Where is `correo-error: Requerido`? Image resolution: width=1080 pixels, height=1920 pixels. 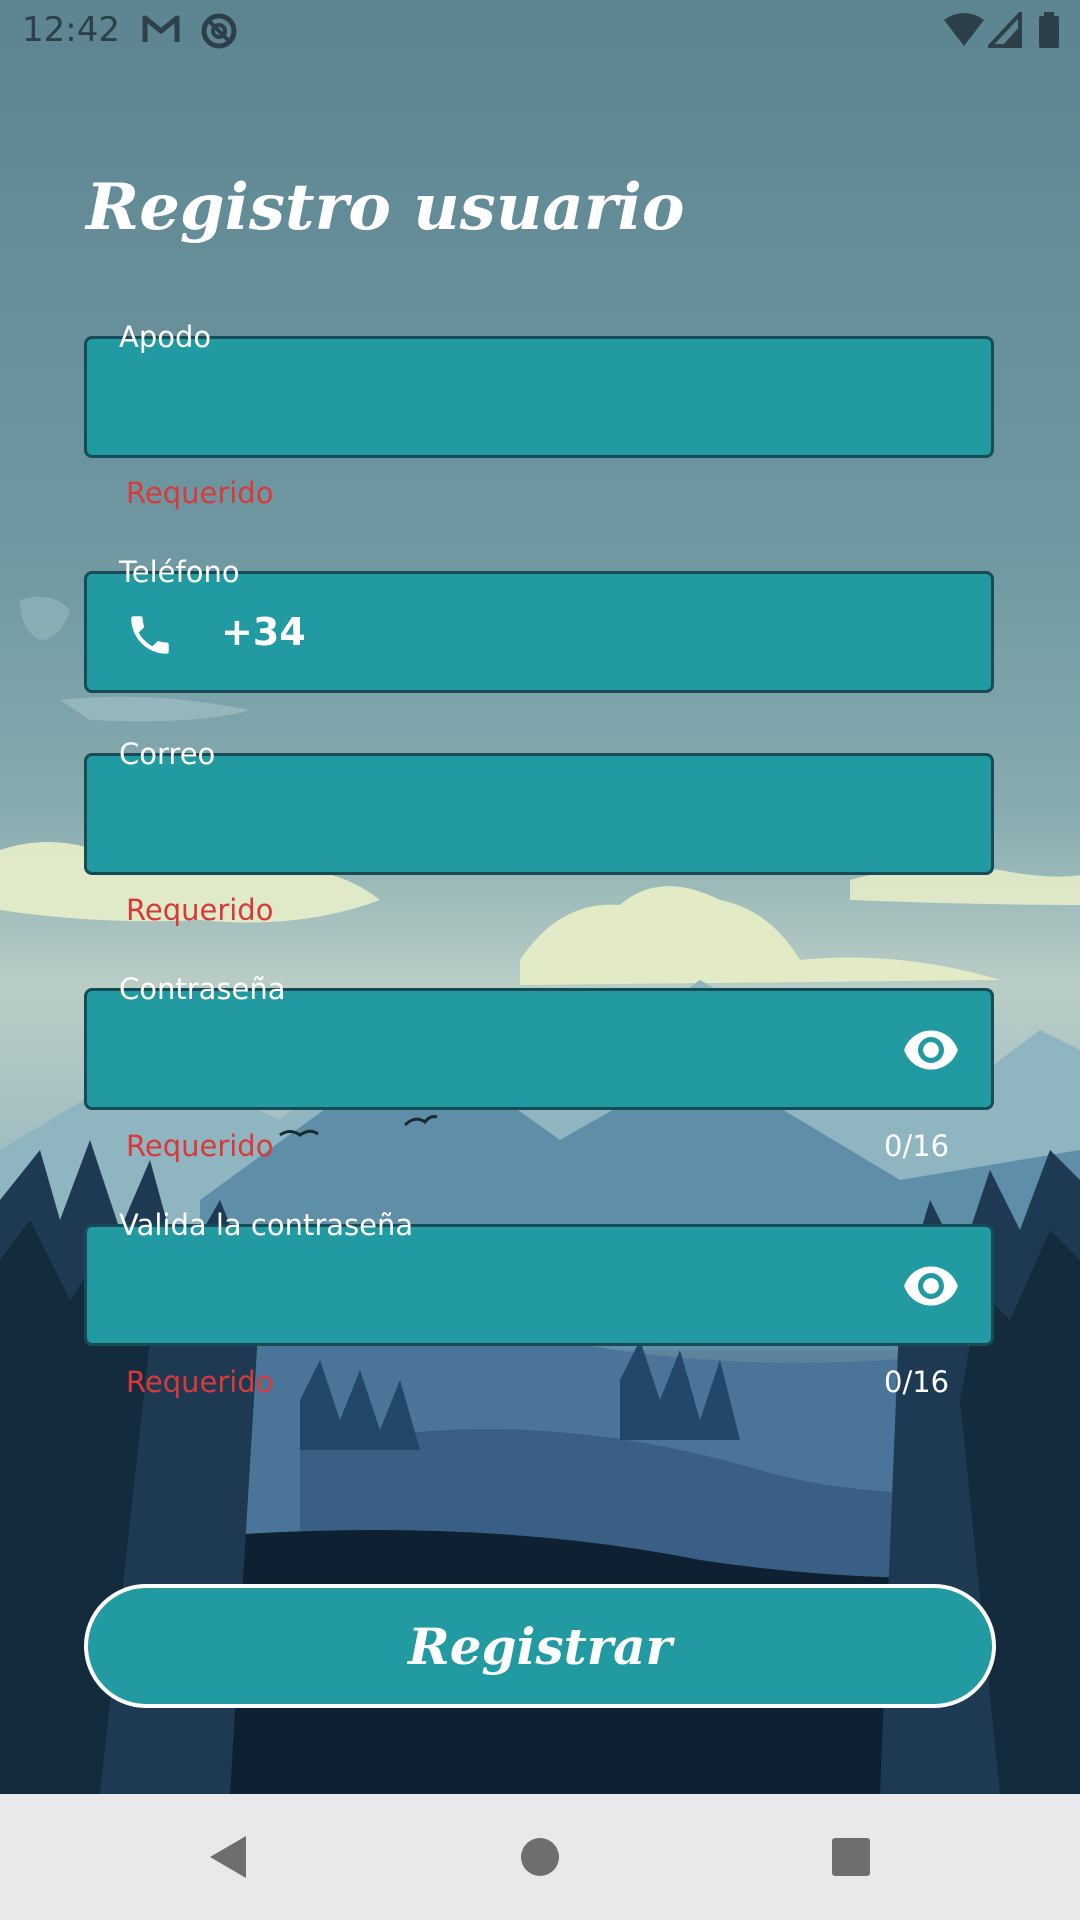
correo-error: Requerido is located at coordinates (200, 910).